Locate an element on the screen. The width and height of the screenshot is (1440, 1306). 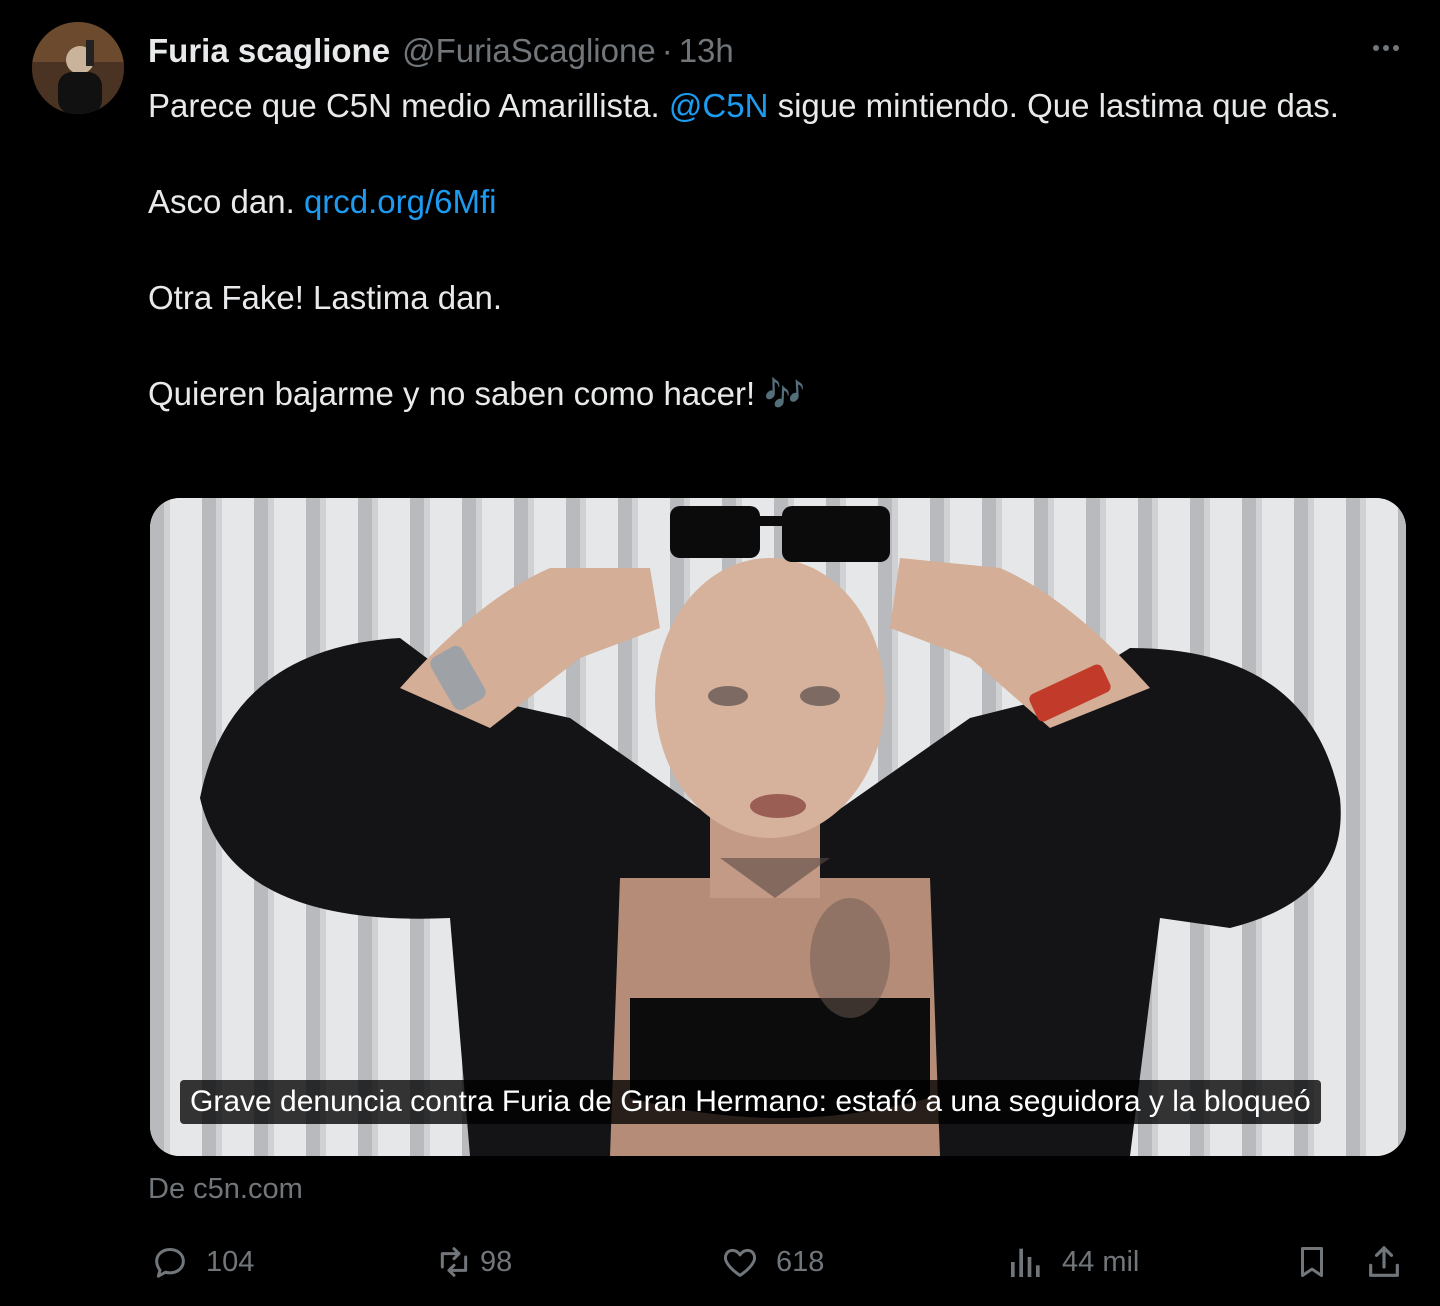
like-button: 618 is located at coordinates (771, 1262).